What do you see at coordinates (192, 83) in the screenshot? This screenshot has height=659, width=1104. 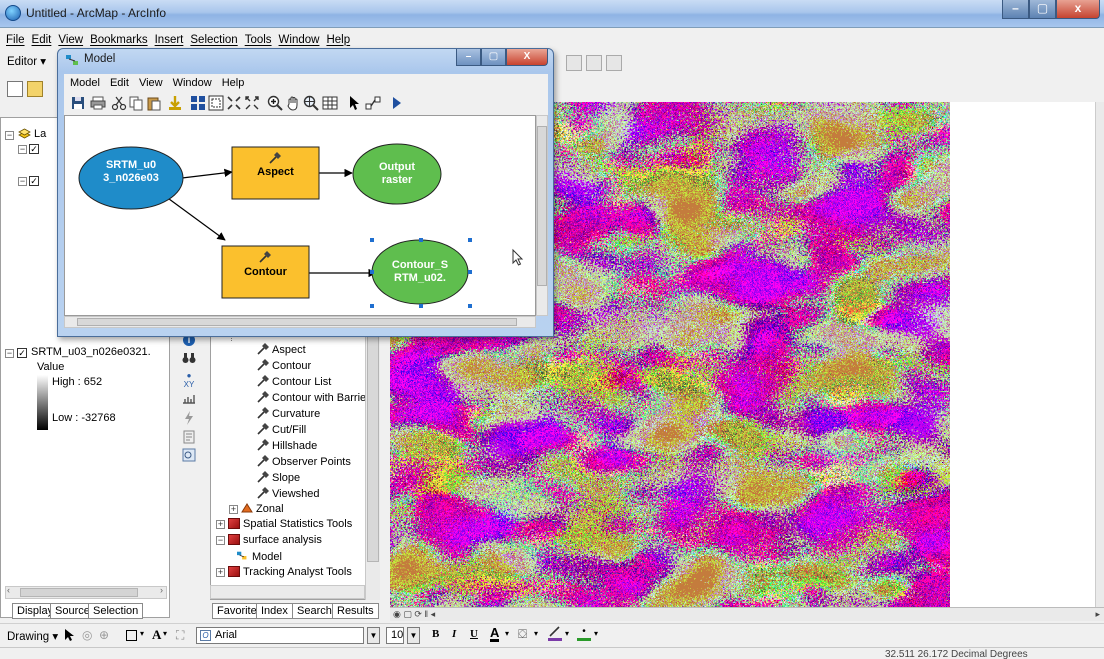 I see `model-menu-window: Window` at bounding box center [192, 83].